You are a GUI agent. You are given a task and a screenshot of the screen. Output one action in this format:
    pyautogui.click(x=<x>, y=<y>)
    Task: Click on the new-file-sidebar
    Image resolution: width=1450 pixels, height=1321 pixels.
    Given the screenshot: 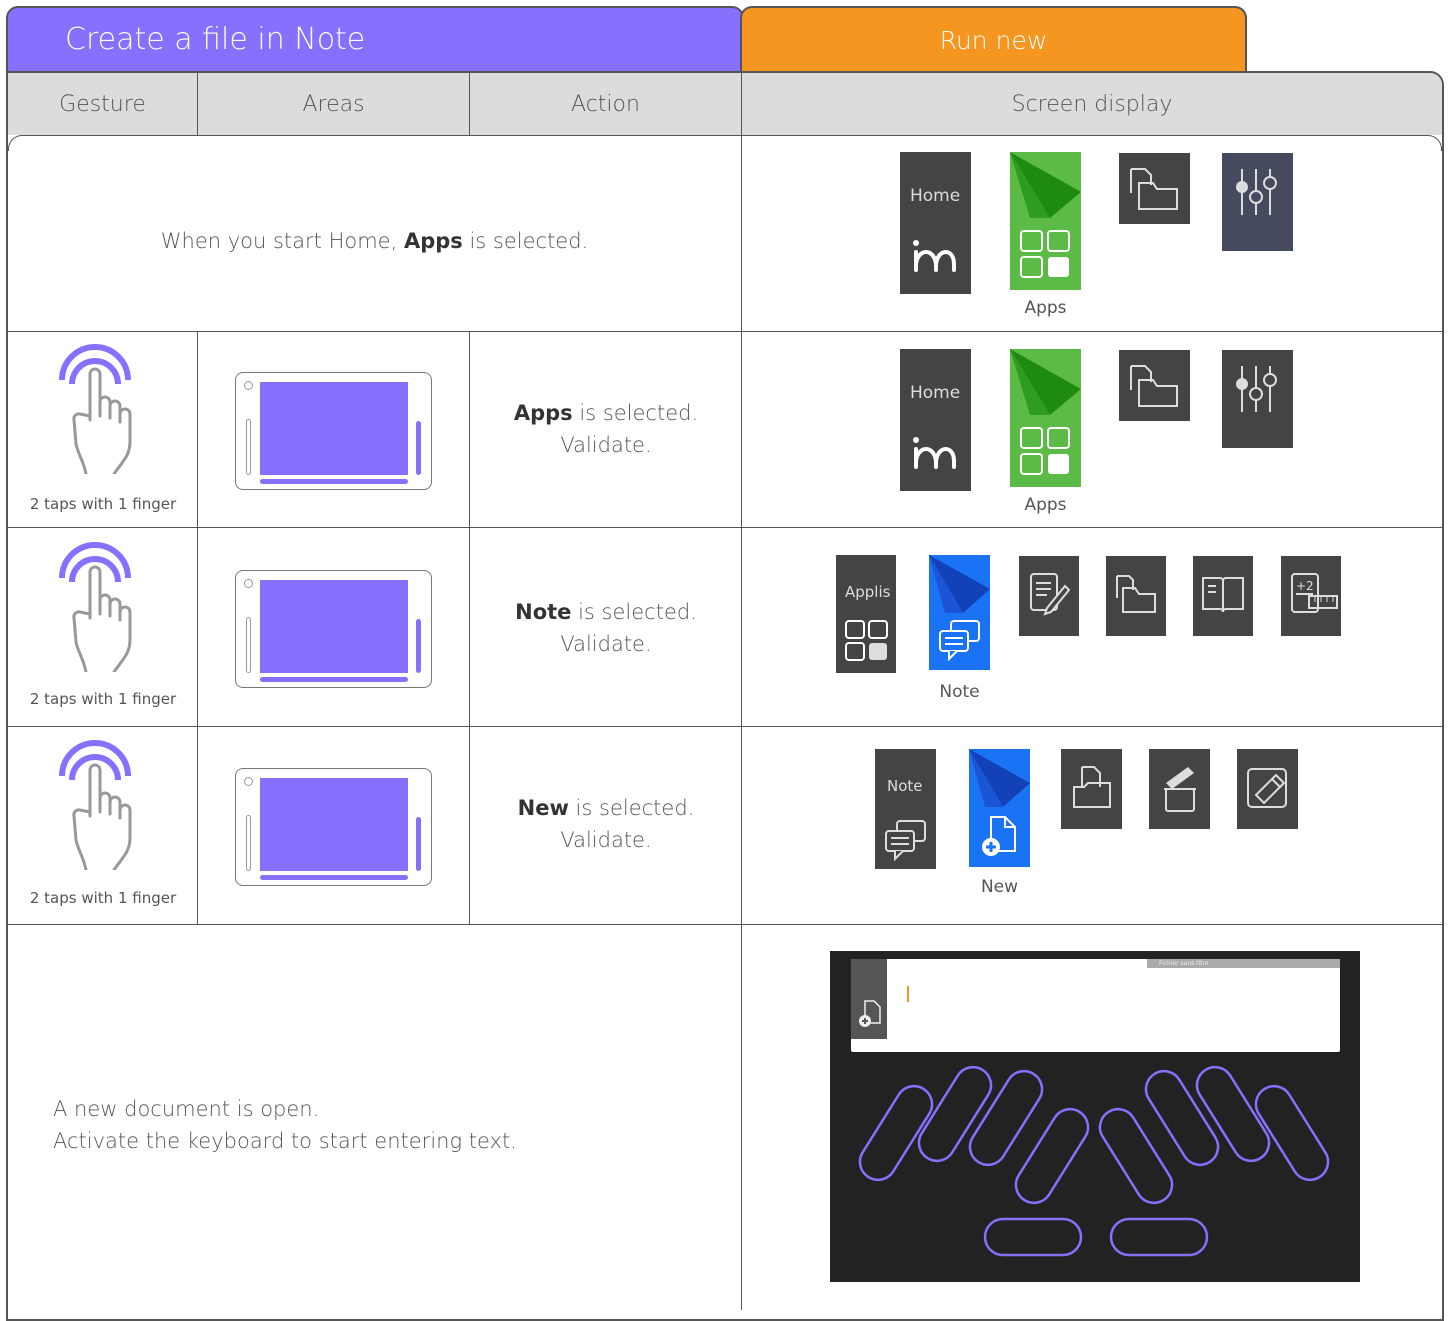 What is the action you would take?
    pyautogui.click(x=869, y=999)
    